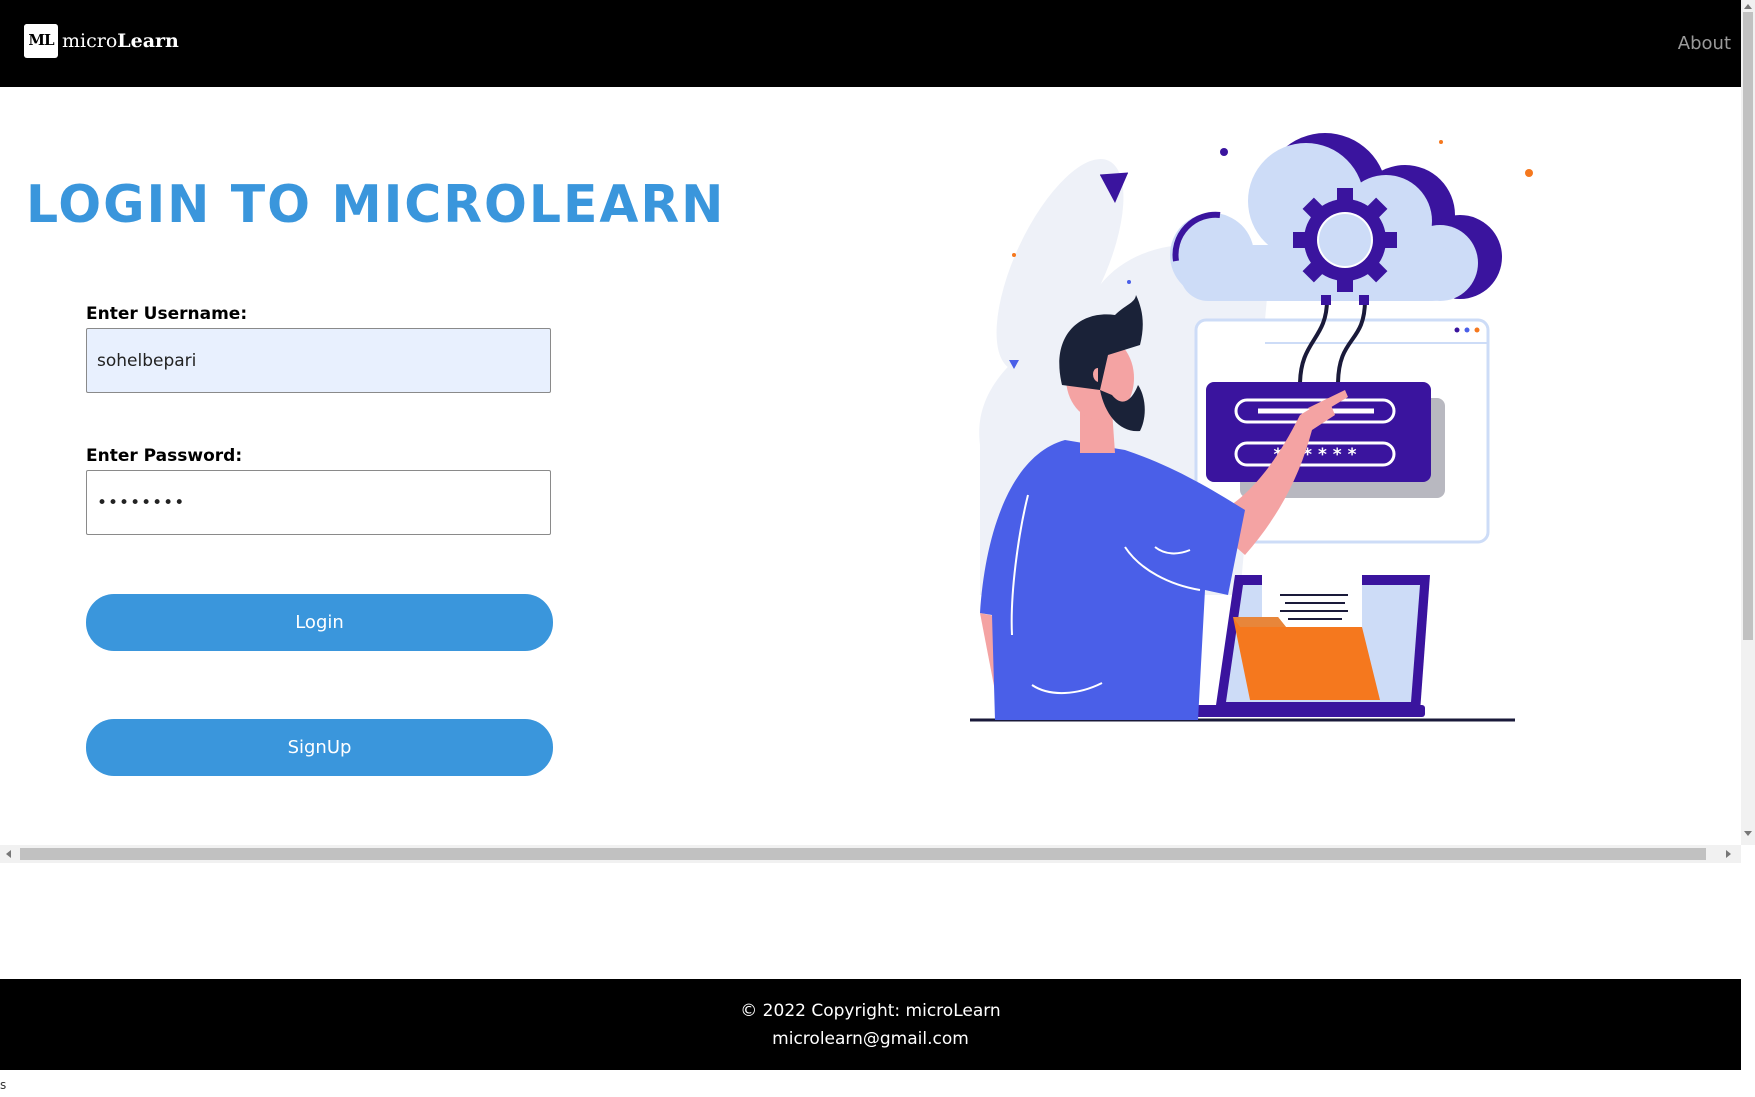  I want to click on top-navbar: ML microLearn About, so click(870, 43).